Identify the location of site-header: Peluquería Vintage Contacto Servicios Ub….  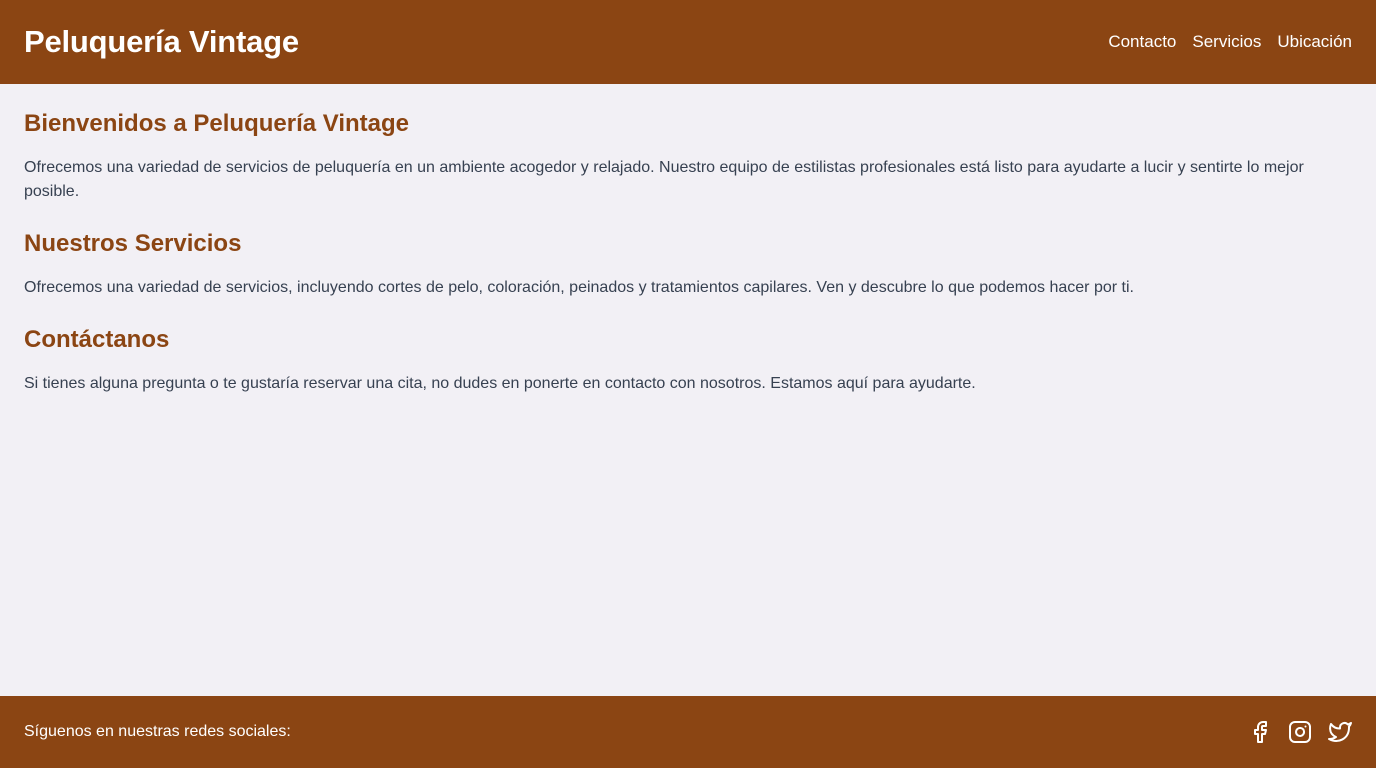
(688, 42).